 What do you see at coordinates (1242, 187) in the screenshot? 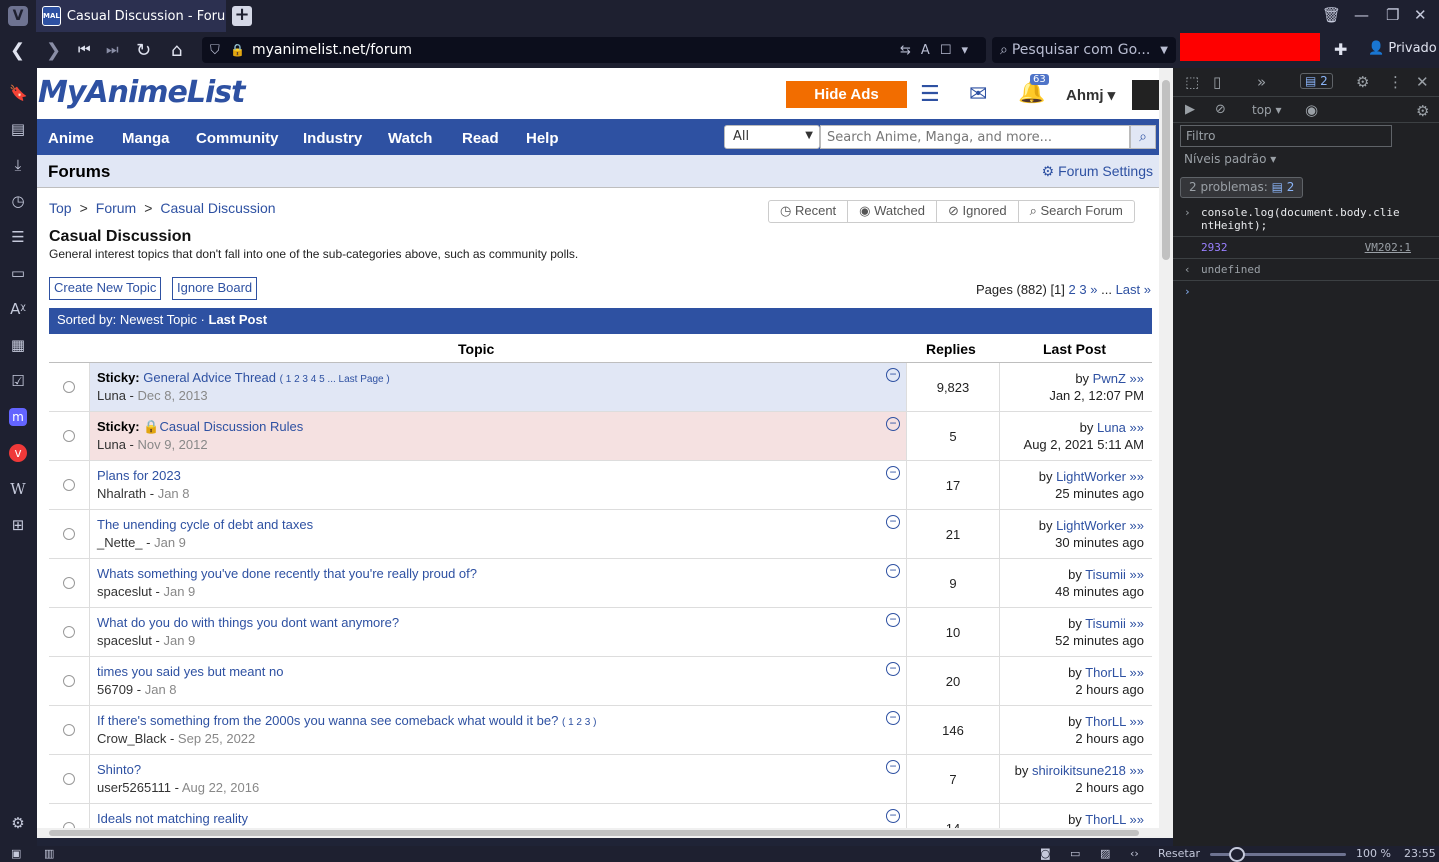
I see `problems-button: 2 problemas: ▤ 2` at bounding box center [1242, 187].